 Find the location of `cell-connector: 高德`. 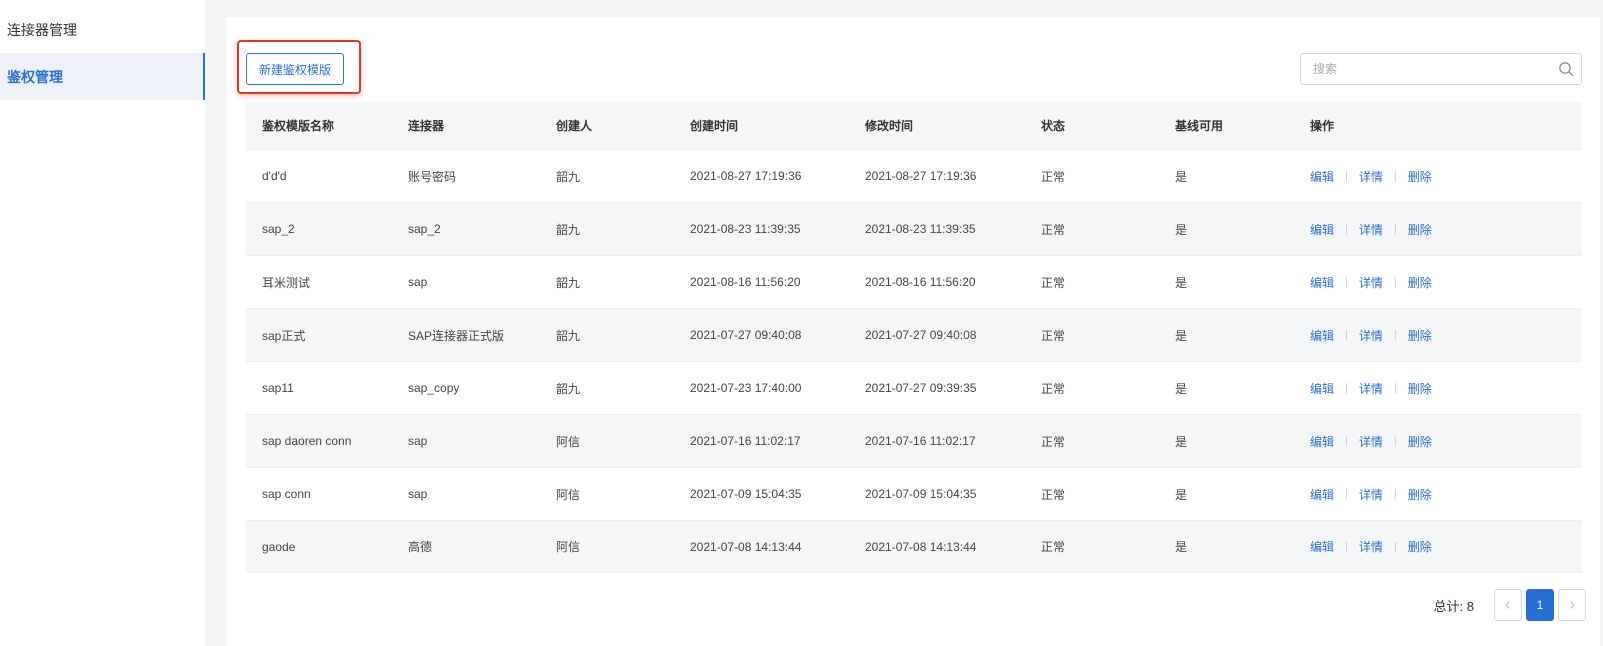

cell-connector: 高德 is located at coordinates (420, 547).